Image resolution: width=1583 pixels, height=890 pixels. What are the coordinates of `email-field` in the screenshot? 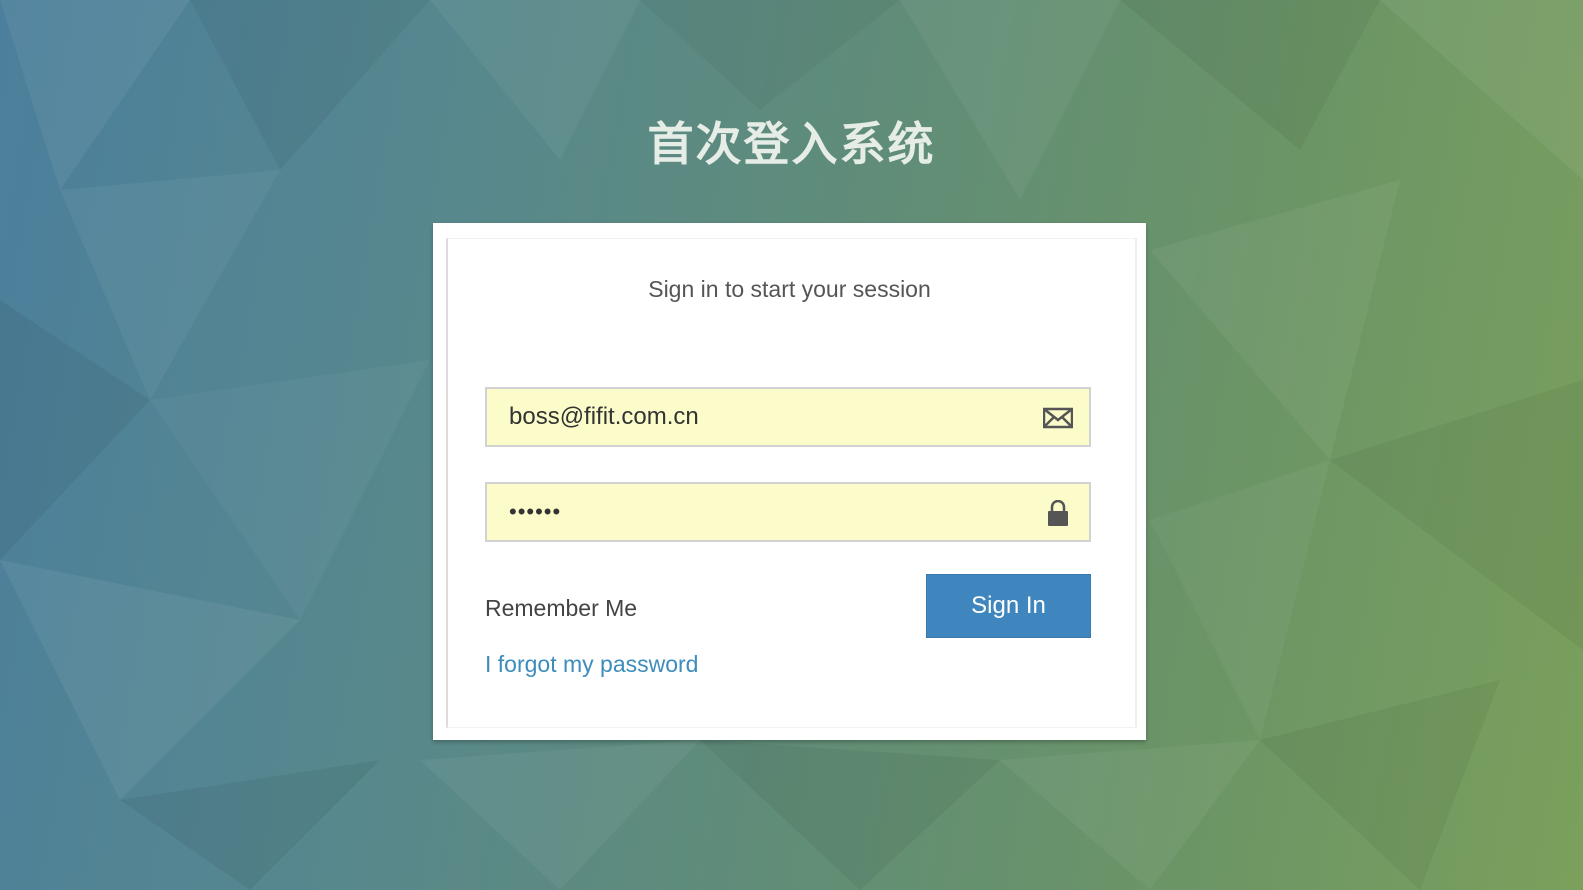 It's located at (788, 417).